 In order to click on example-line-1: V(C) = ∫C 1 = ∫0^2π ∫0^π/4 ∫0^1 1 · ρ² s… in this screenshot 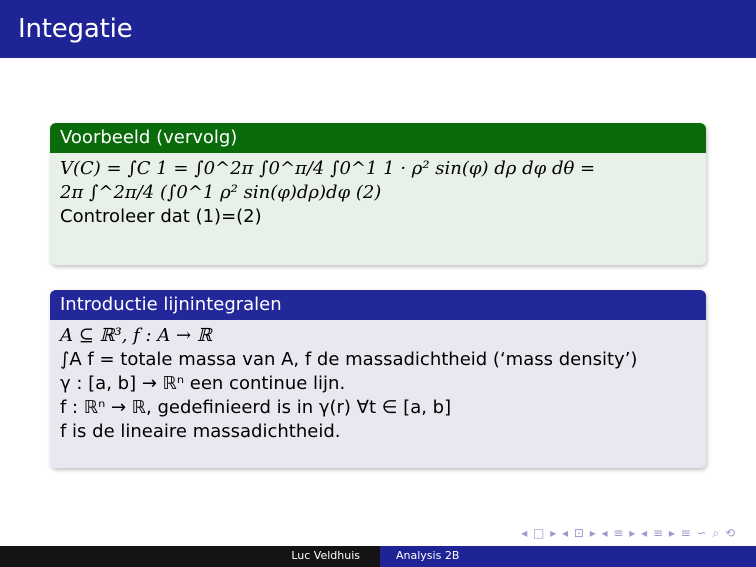, I will do `click(328, 168)`.